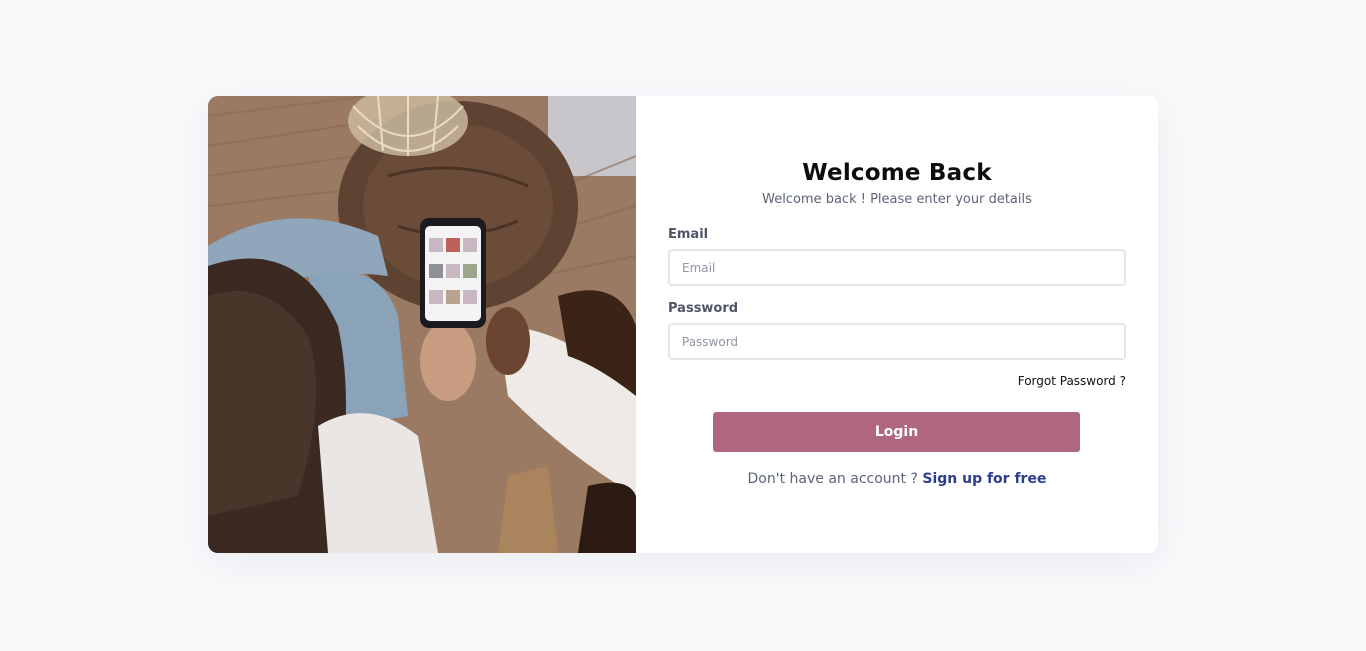 The image size is (1366, 651). Describe the element at coordinates (1072, 381) in the screenshot. I see `forgot-password-link: Forgot Password ?` at that location.